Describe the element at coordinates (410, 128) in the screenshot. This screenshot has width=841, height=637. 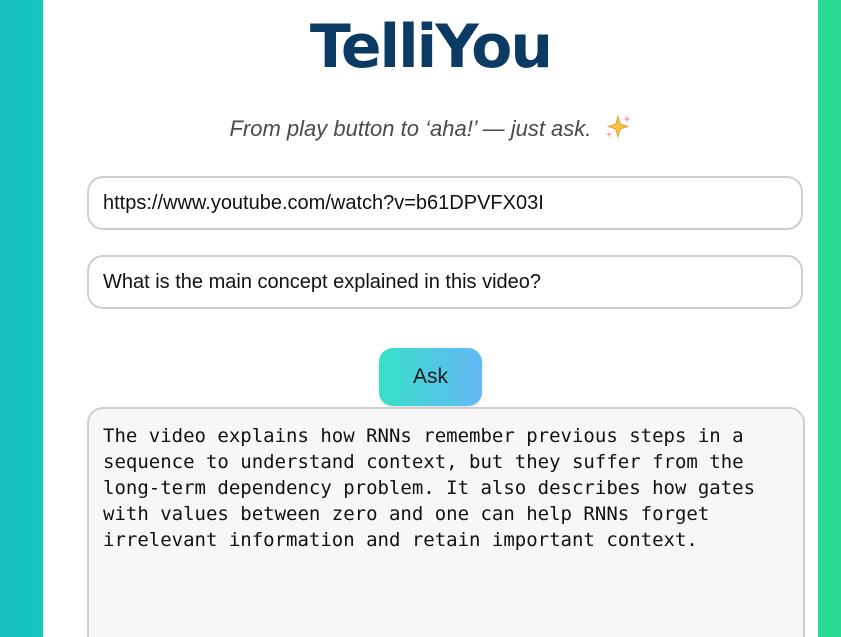
I see `tagline-text: From play button to ‘aha!’ — just ask.` at that location.